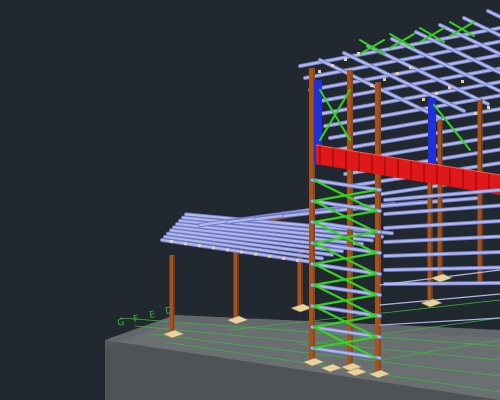 This screenshot has height=400, width=500. Describe the element at coordinates (136, 319) in the screenshot. I see `grid-label: F` at that location.